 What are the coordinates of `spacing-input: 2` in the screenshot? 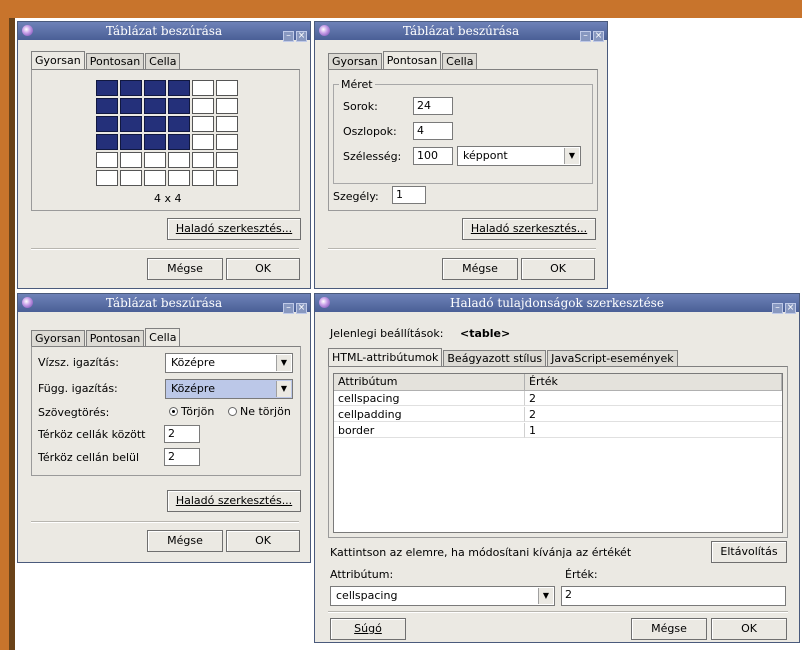 It's located at (182, 434).